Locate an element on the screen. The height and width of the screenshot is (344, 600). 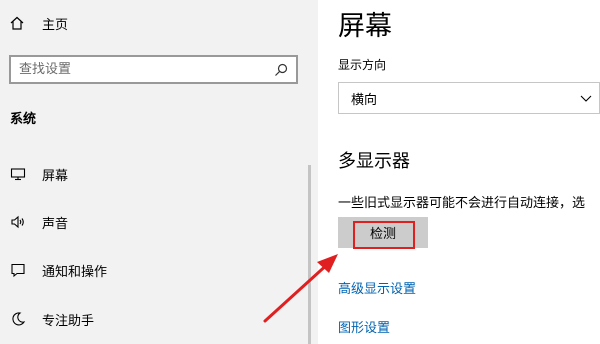
advanced-display-settings-link: 高级显示设置 is located at coordinates (377, 287).